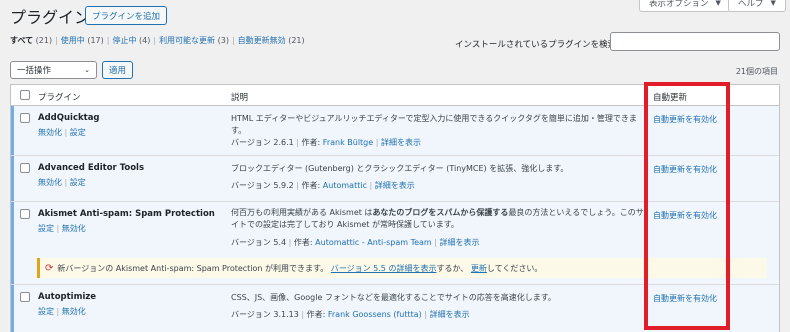 This screenshot has height=332, width=790. What do you see at coordinates (452, 268) in the screenshot?
I see `notice-text: するか、` at bounding box center [452, 268].